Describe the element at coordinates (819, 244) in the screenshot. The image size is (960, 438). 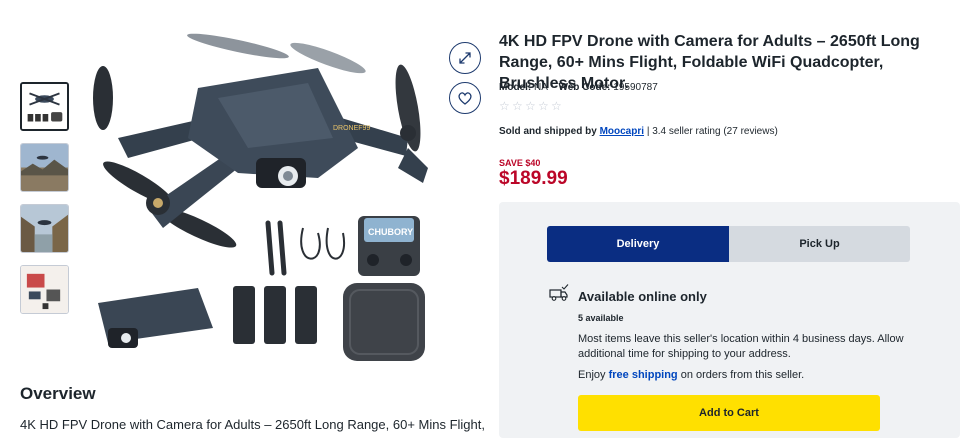
I see `pickup-tab: Pick Up` at that location.